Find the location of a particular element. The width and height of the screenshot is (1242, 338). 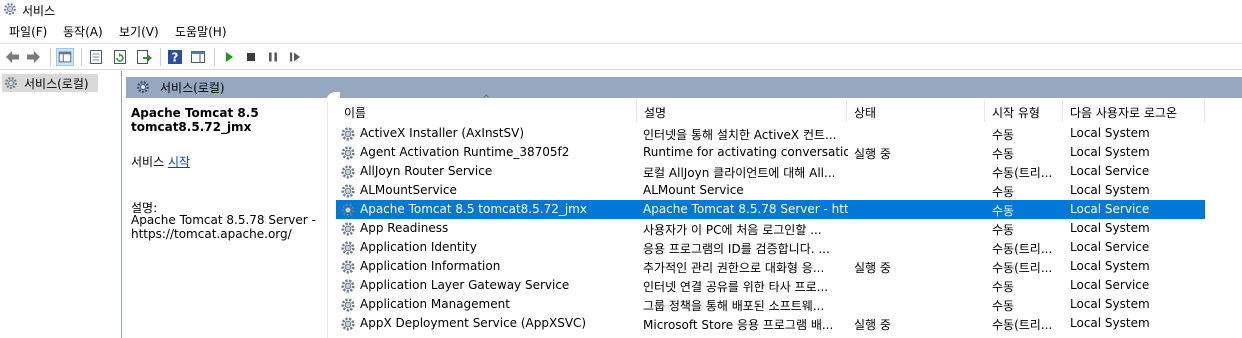

title-bar: 서비스 is located at coordinates (621, 10).